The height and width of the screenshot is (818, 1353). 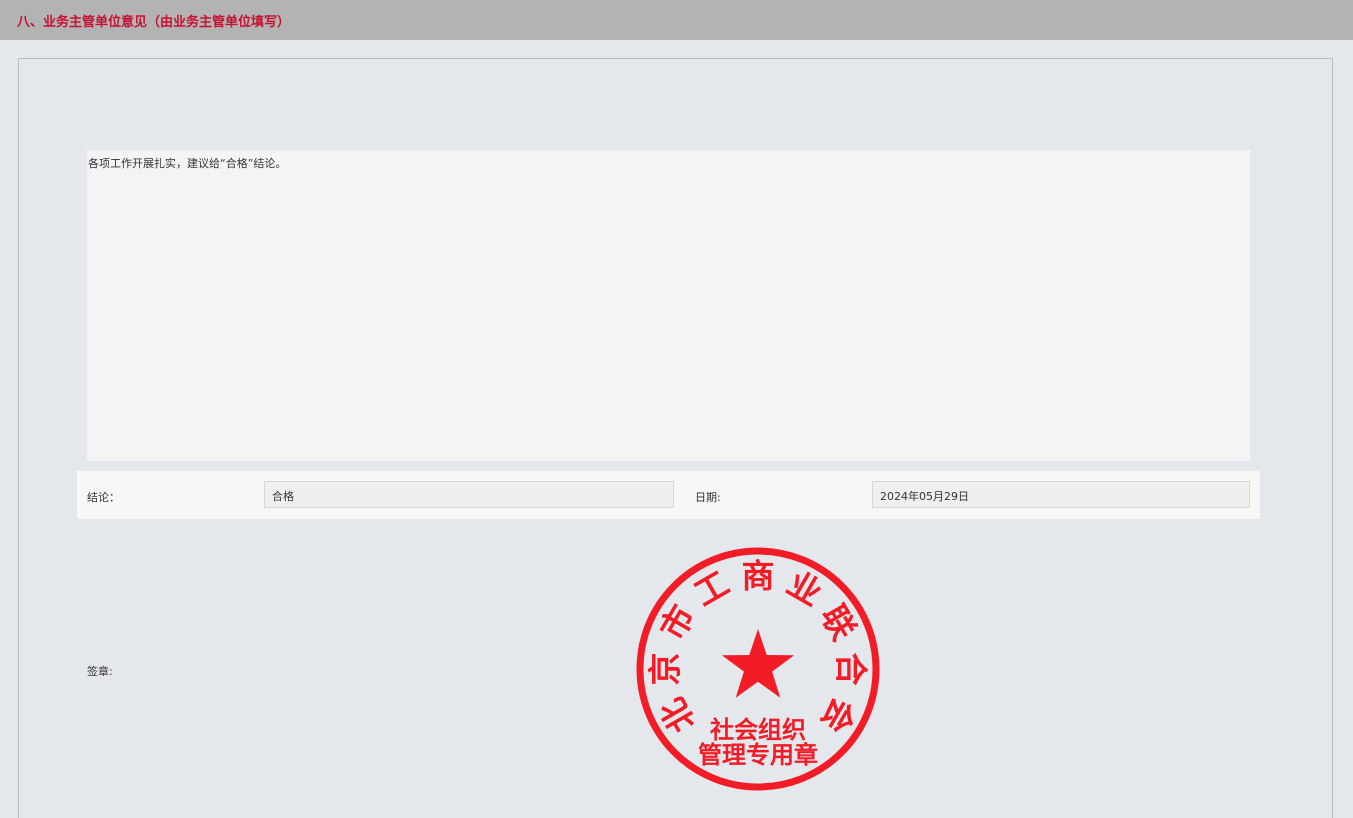 What do you see at coordinates (469, 494) in the screenshot?
I see `conclusion-field: 合格` at bounding box center [469, 494].